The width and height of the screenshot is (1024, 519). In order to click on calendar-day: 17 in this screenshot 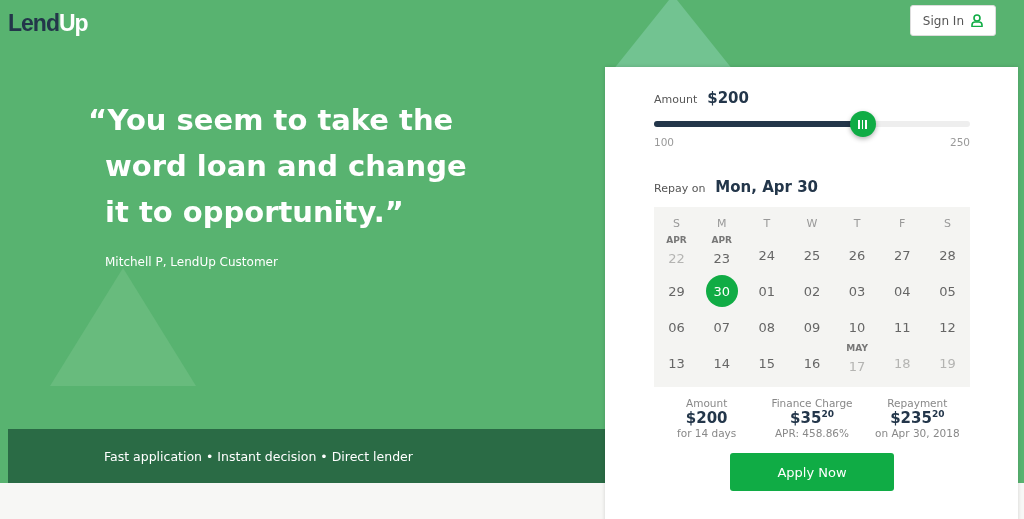, I will do `click(857, 366)`.